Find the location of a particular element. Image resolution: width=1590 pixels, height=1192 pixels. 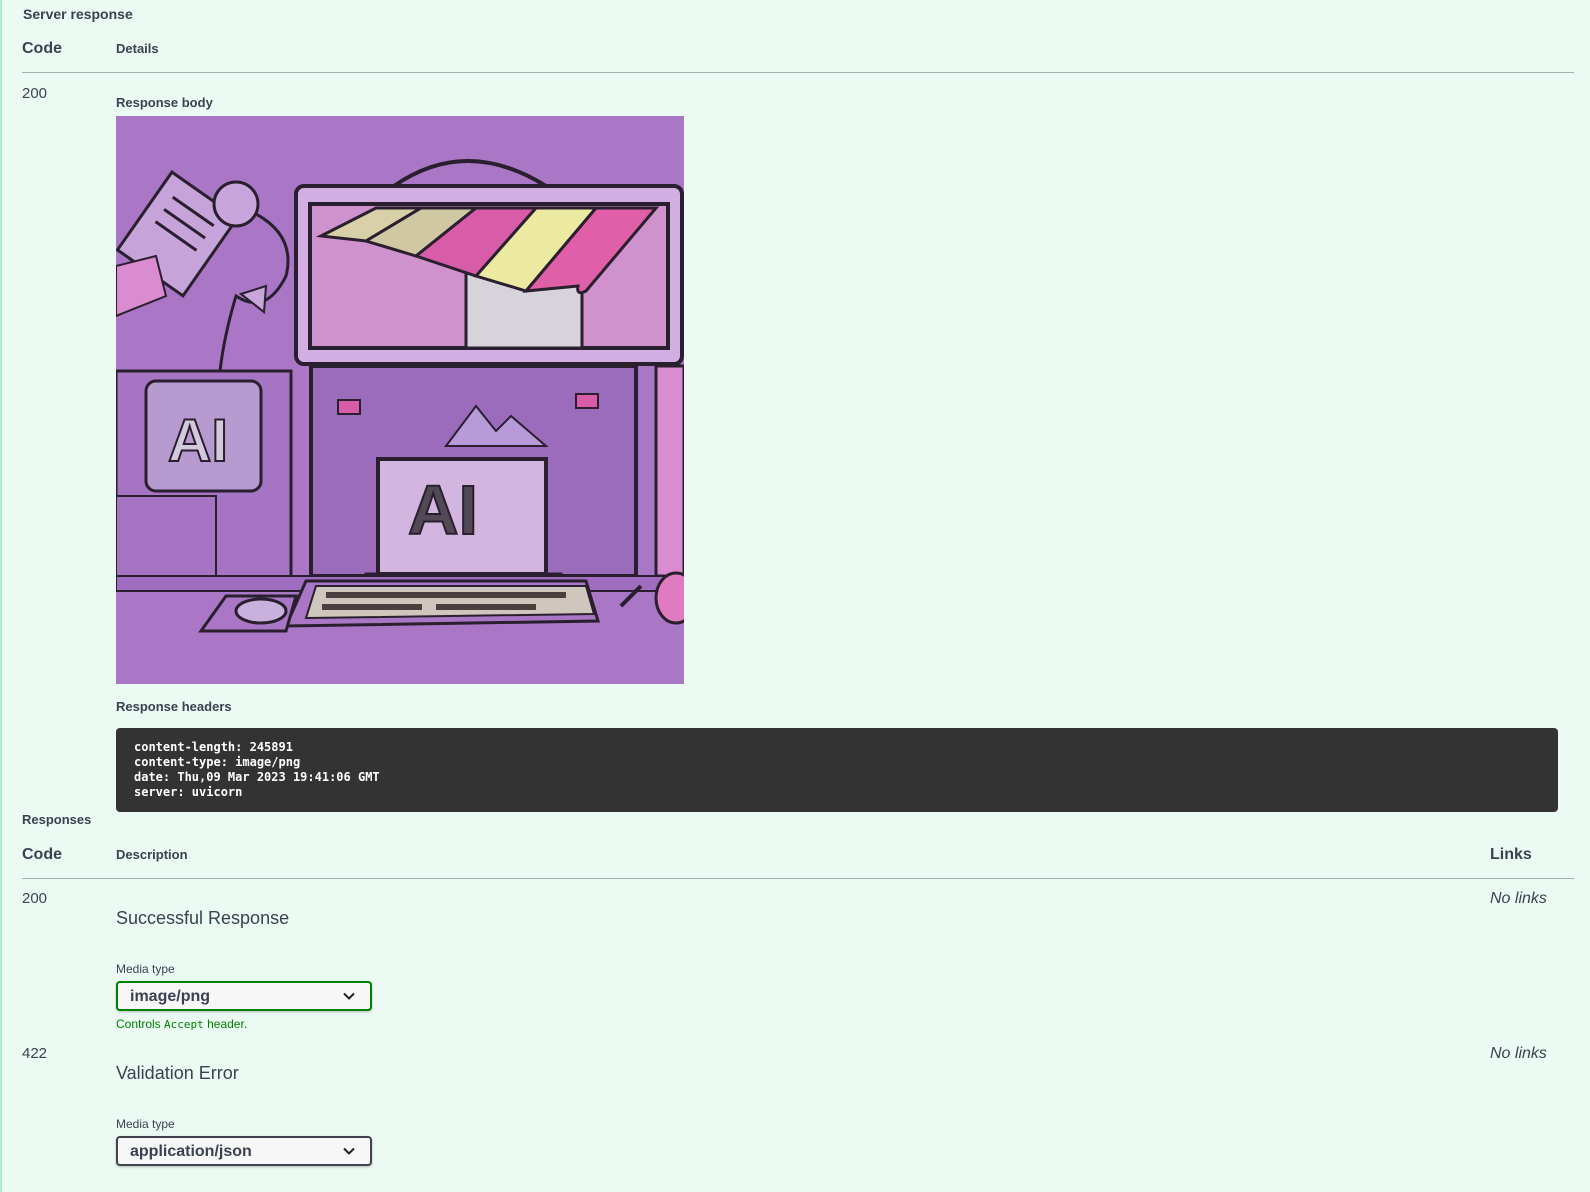

server-response-code-header: Code is located at coordinates (42, 48).